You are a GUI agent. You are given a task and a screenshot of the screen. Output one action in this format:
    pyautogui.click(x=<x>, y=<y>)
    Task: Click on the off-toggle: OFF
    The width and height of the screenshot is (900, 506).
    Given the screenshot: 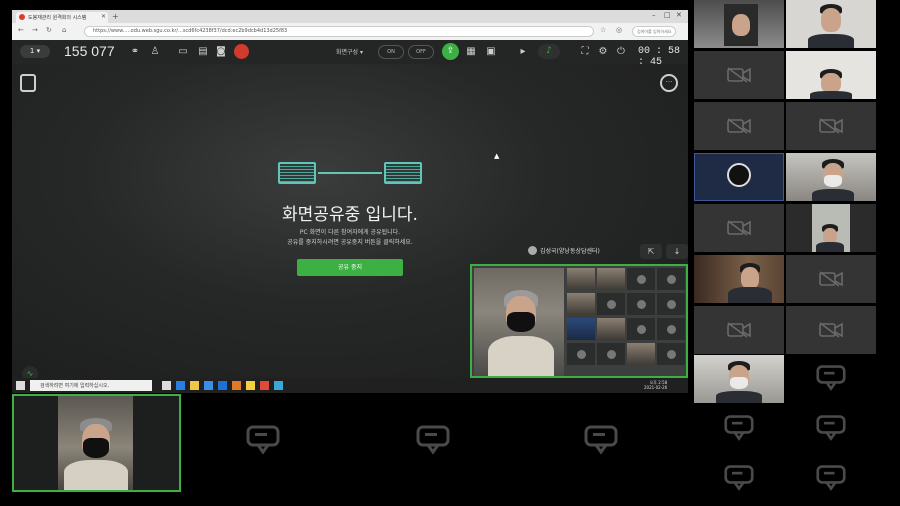 What is the action you would take?
    pyautogui.click(x=421, y=52)
    